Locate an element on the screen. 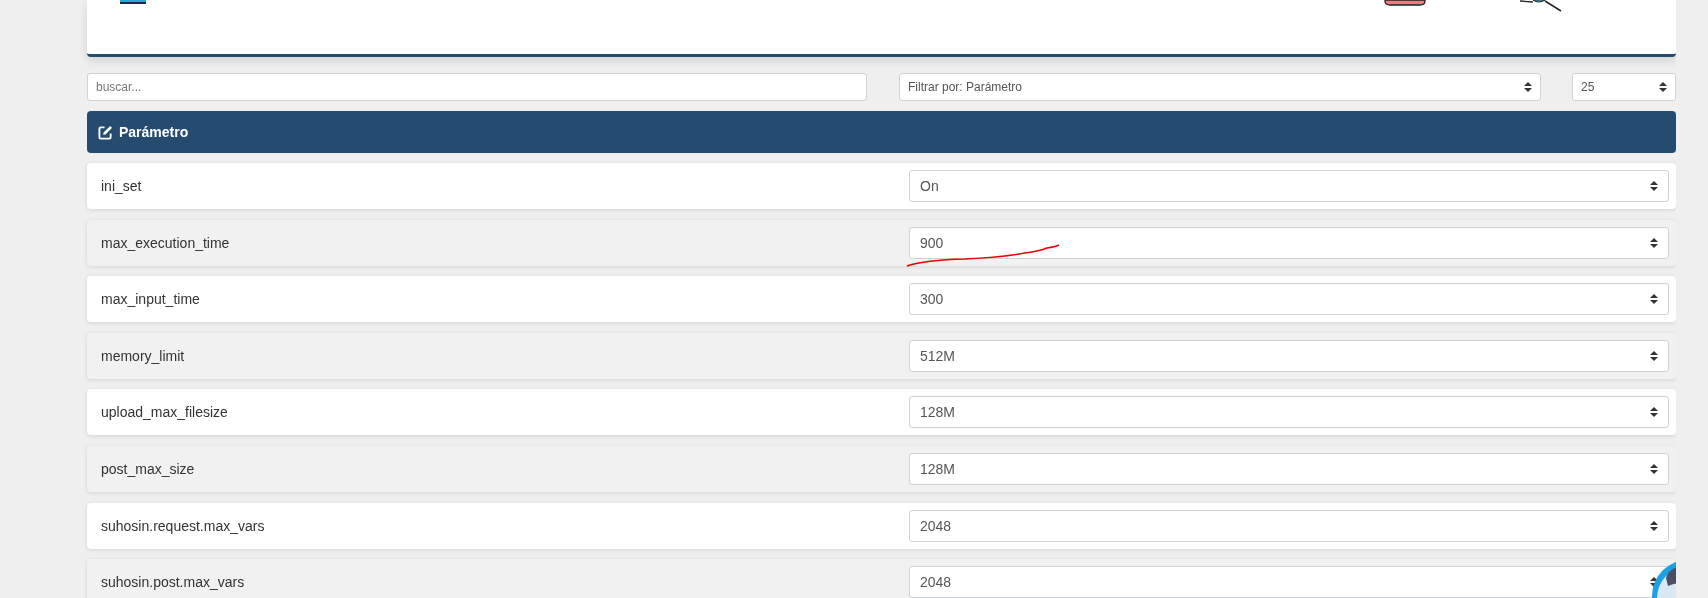 This screenshot has height=598, width=1708. value-select: On is located at coordinates (1289, 186).